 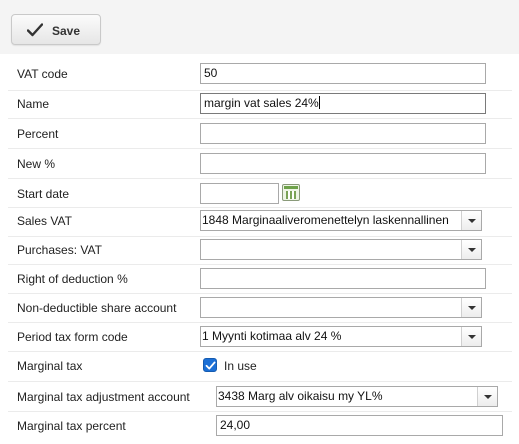 What do you see at coordinates (359, 425) in the screenshot?
I see `marginal-tax-percent-input: 24,00` at bounding box center [359, 425].